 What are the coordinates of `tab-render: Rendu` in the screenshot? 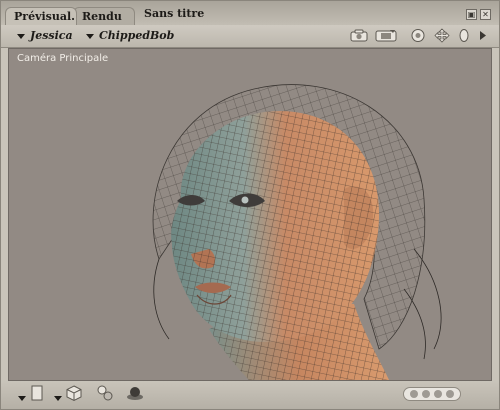 It's located at (104, 16).